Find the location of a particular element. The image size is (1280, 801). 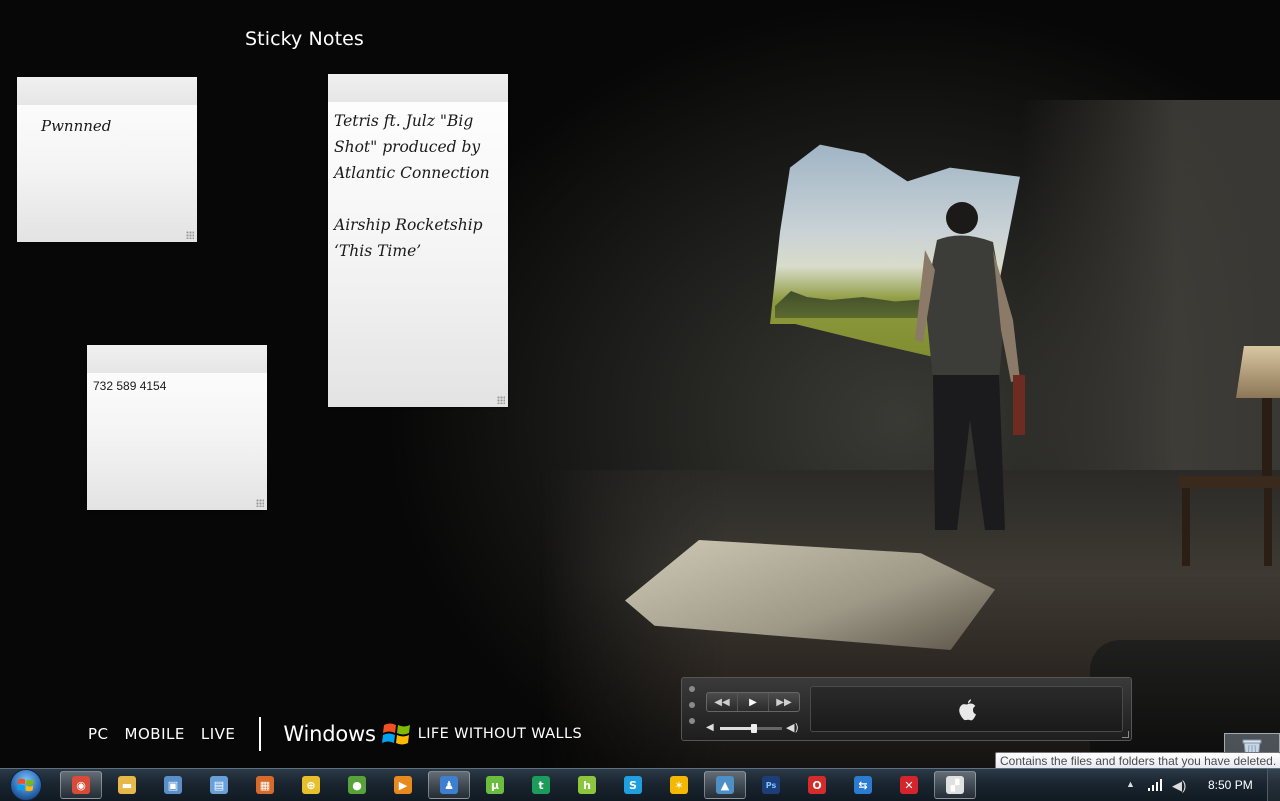

start-button is located at coordinates (26, 785).